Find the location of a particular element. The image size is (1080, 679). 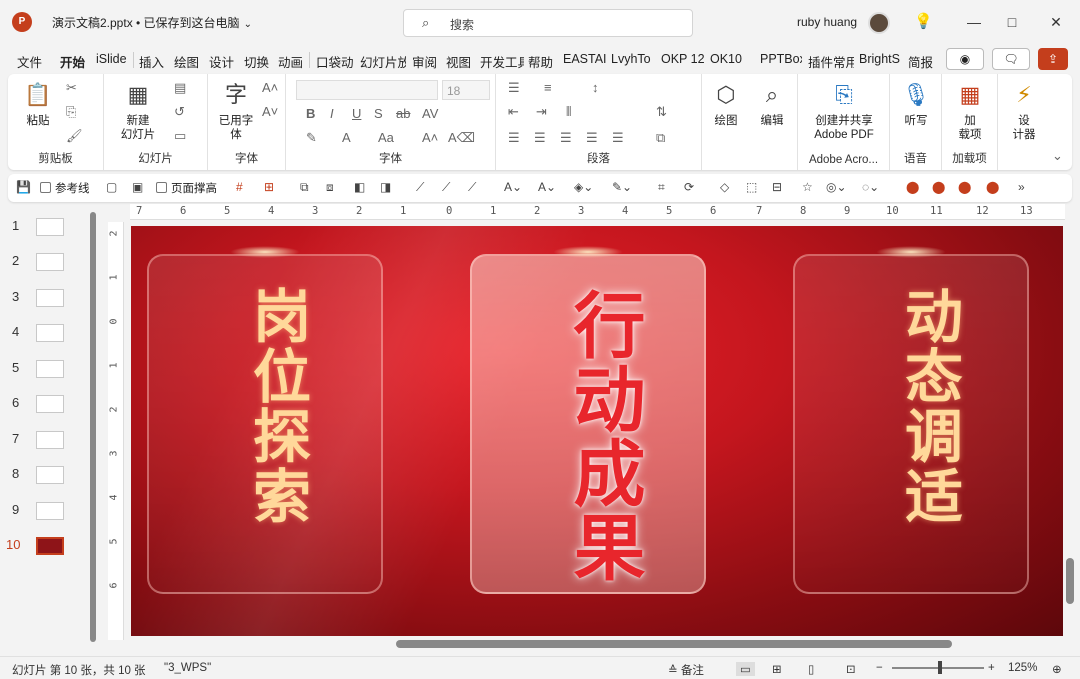

tab-pocket-animation: 口袋动 is located at coordinates (335, 61).